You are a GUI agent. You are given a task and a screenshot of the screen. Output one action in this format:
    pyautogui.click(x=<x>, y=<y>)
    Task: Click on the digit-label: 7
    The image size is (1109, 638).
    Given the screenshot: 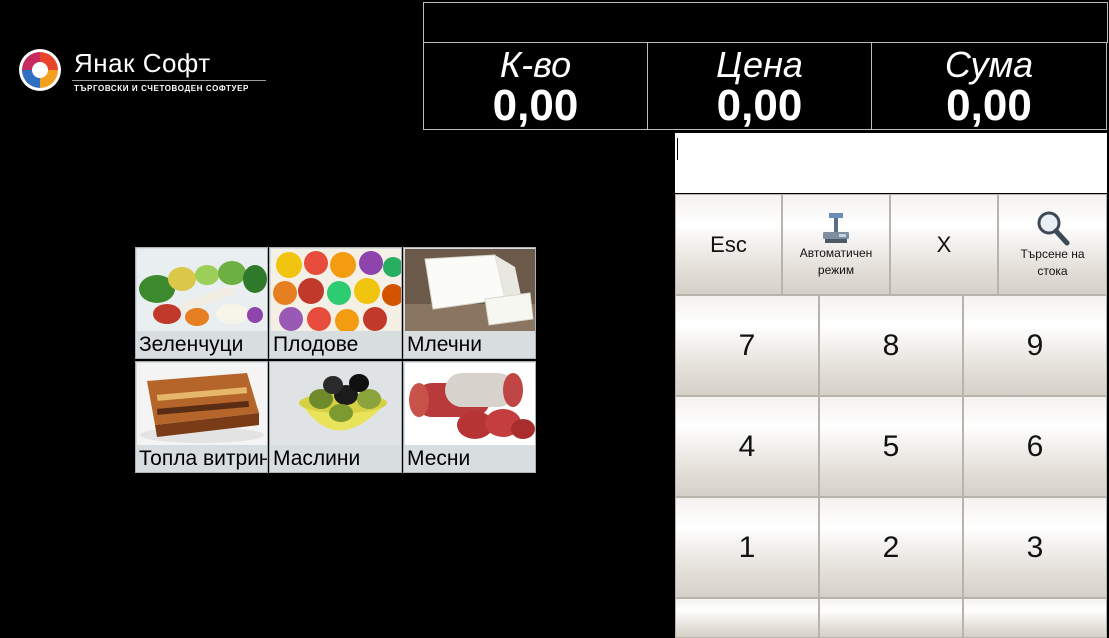 What is the action you would take?
    pyautogui.click(x=747, y=345)
    